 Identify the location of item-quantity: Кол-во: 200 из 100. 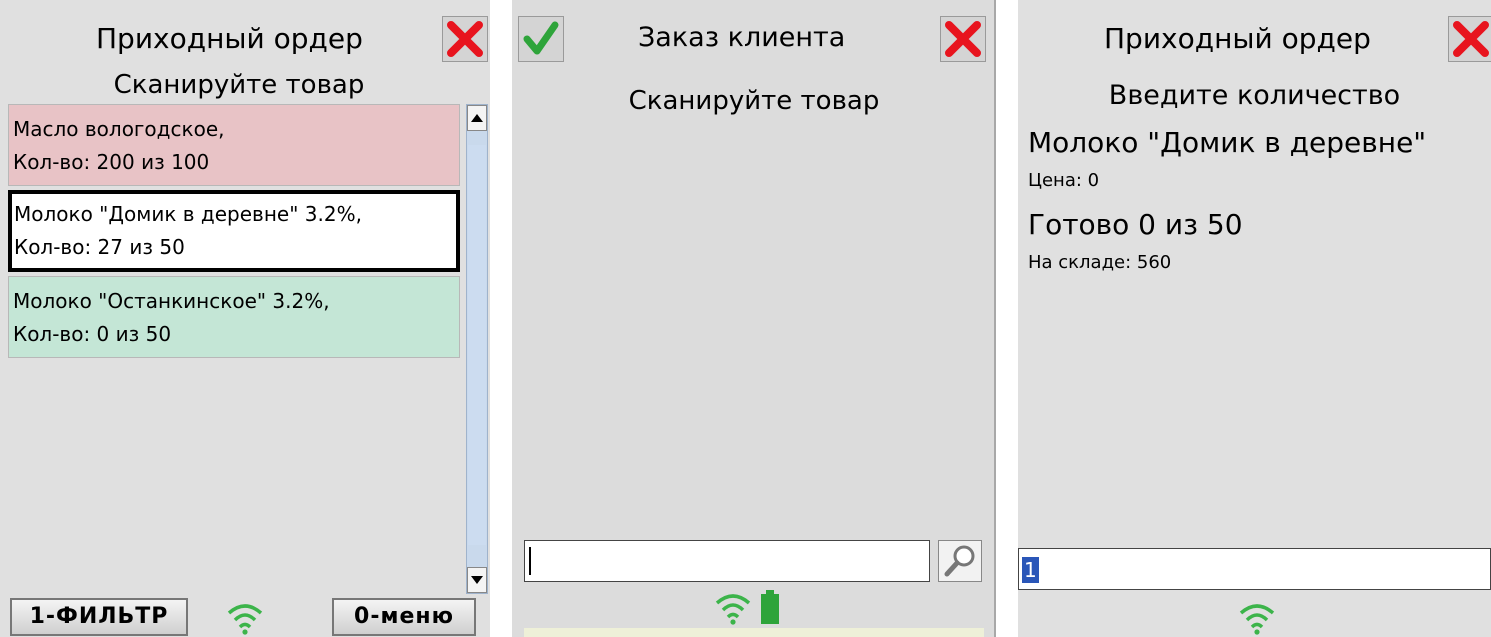
(111, 162).